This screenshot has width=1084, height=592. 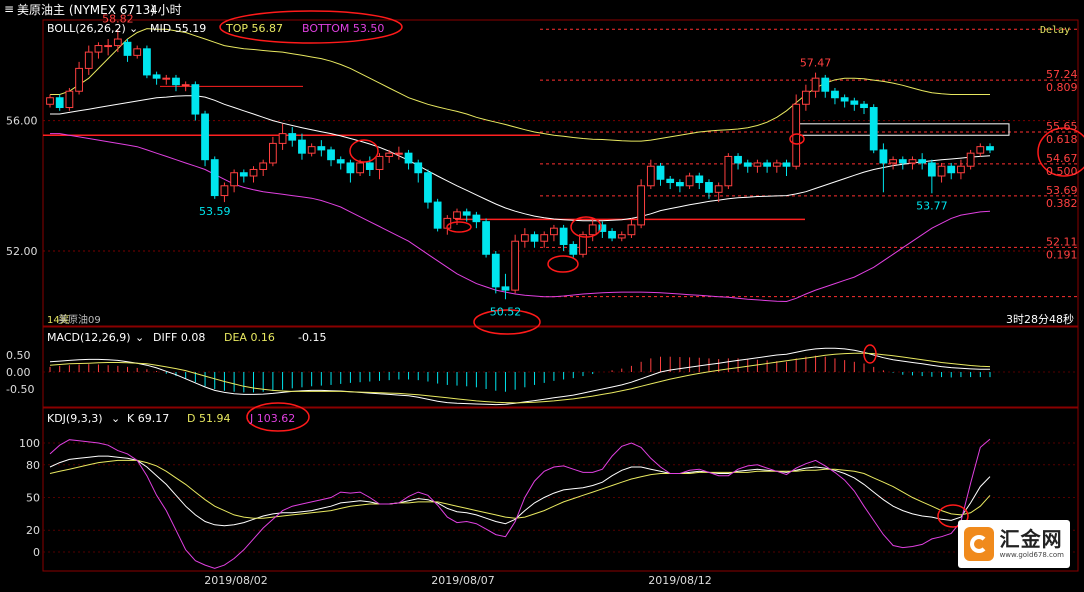 What do you see at coordinates (22, 121) in the screenshot?
I see `y-tick-label: 56.00` at bounding box center [22, 121].